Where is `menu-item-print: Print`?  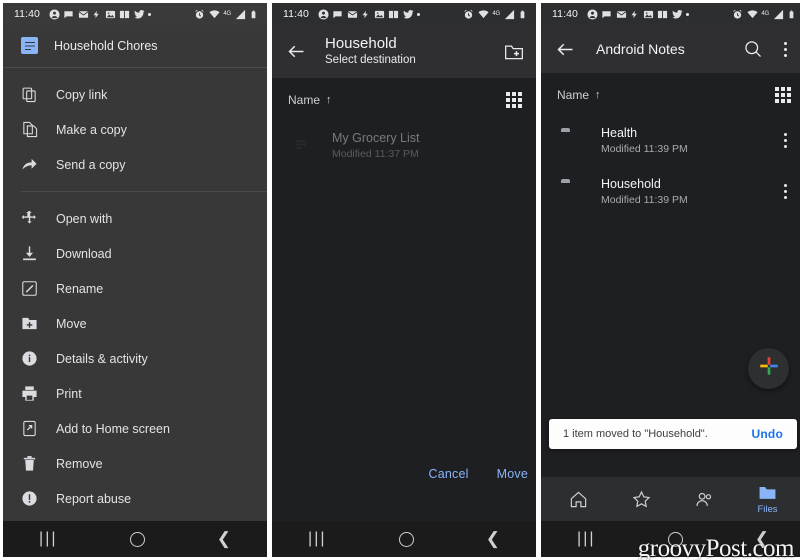
menu-item-print: Print is located at coordinates (135, 393).